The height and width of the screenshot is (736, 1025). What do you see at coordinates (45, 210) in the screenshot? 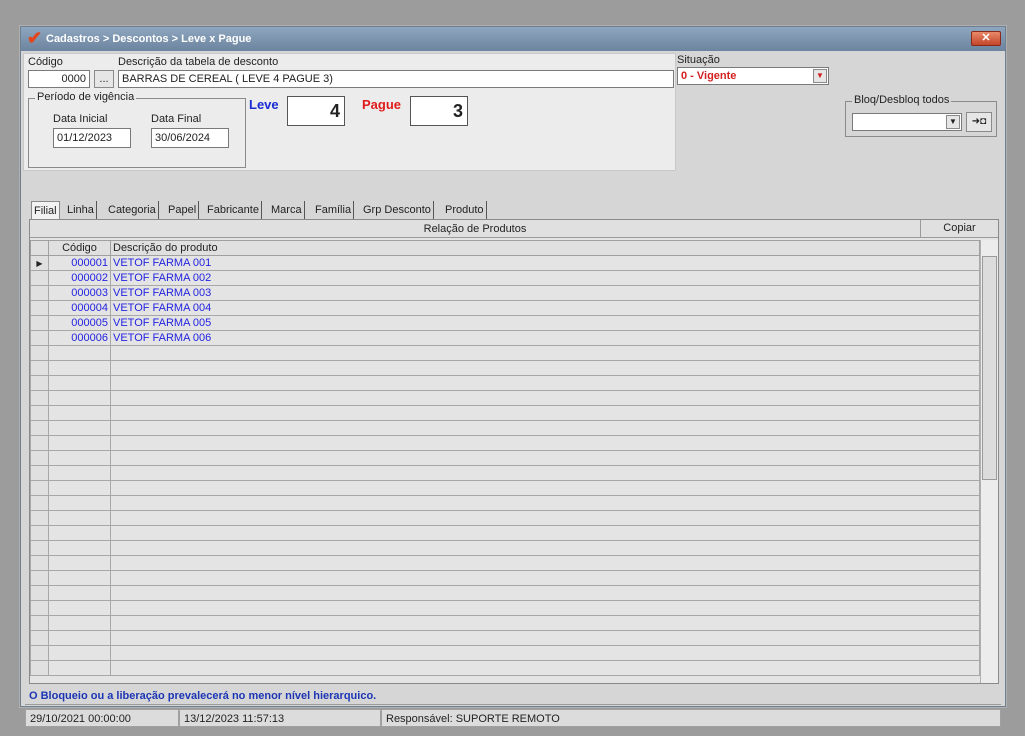
I see `tab-filial: Filial` at bounding box center [45, 210].